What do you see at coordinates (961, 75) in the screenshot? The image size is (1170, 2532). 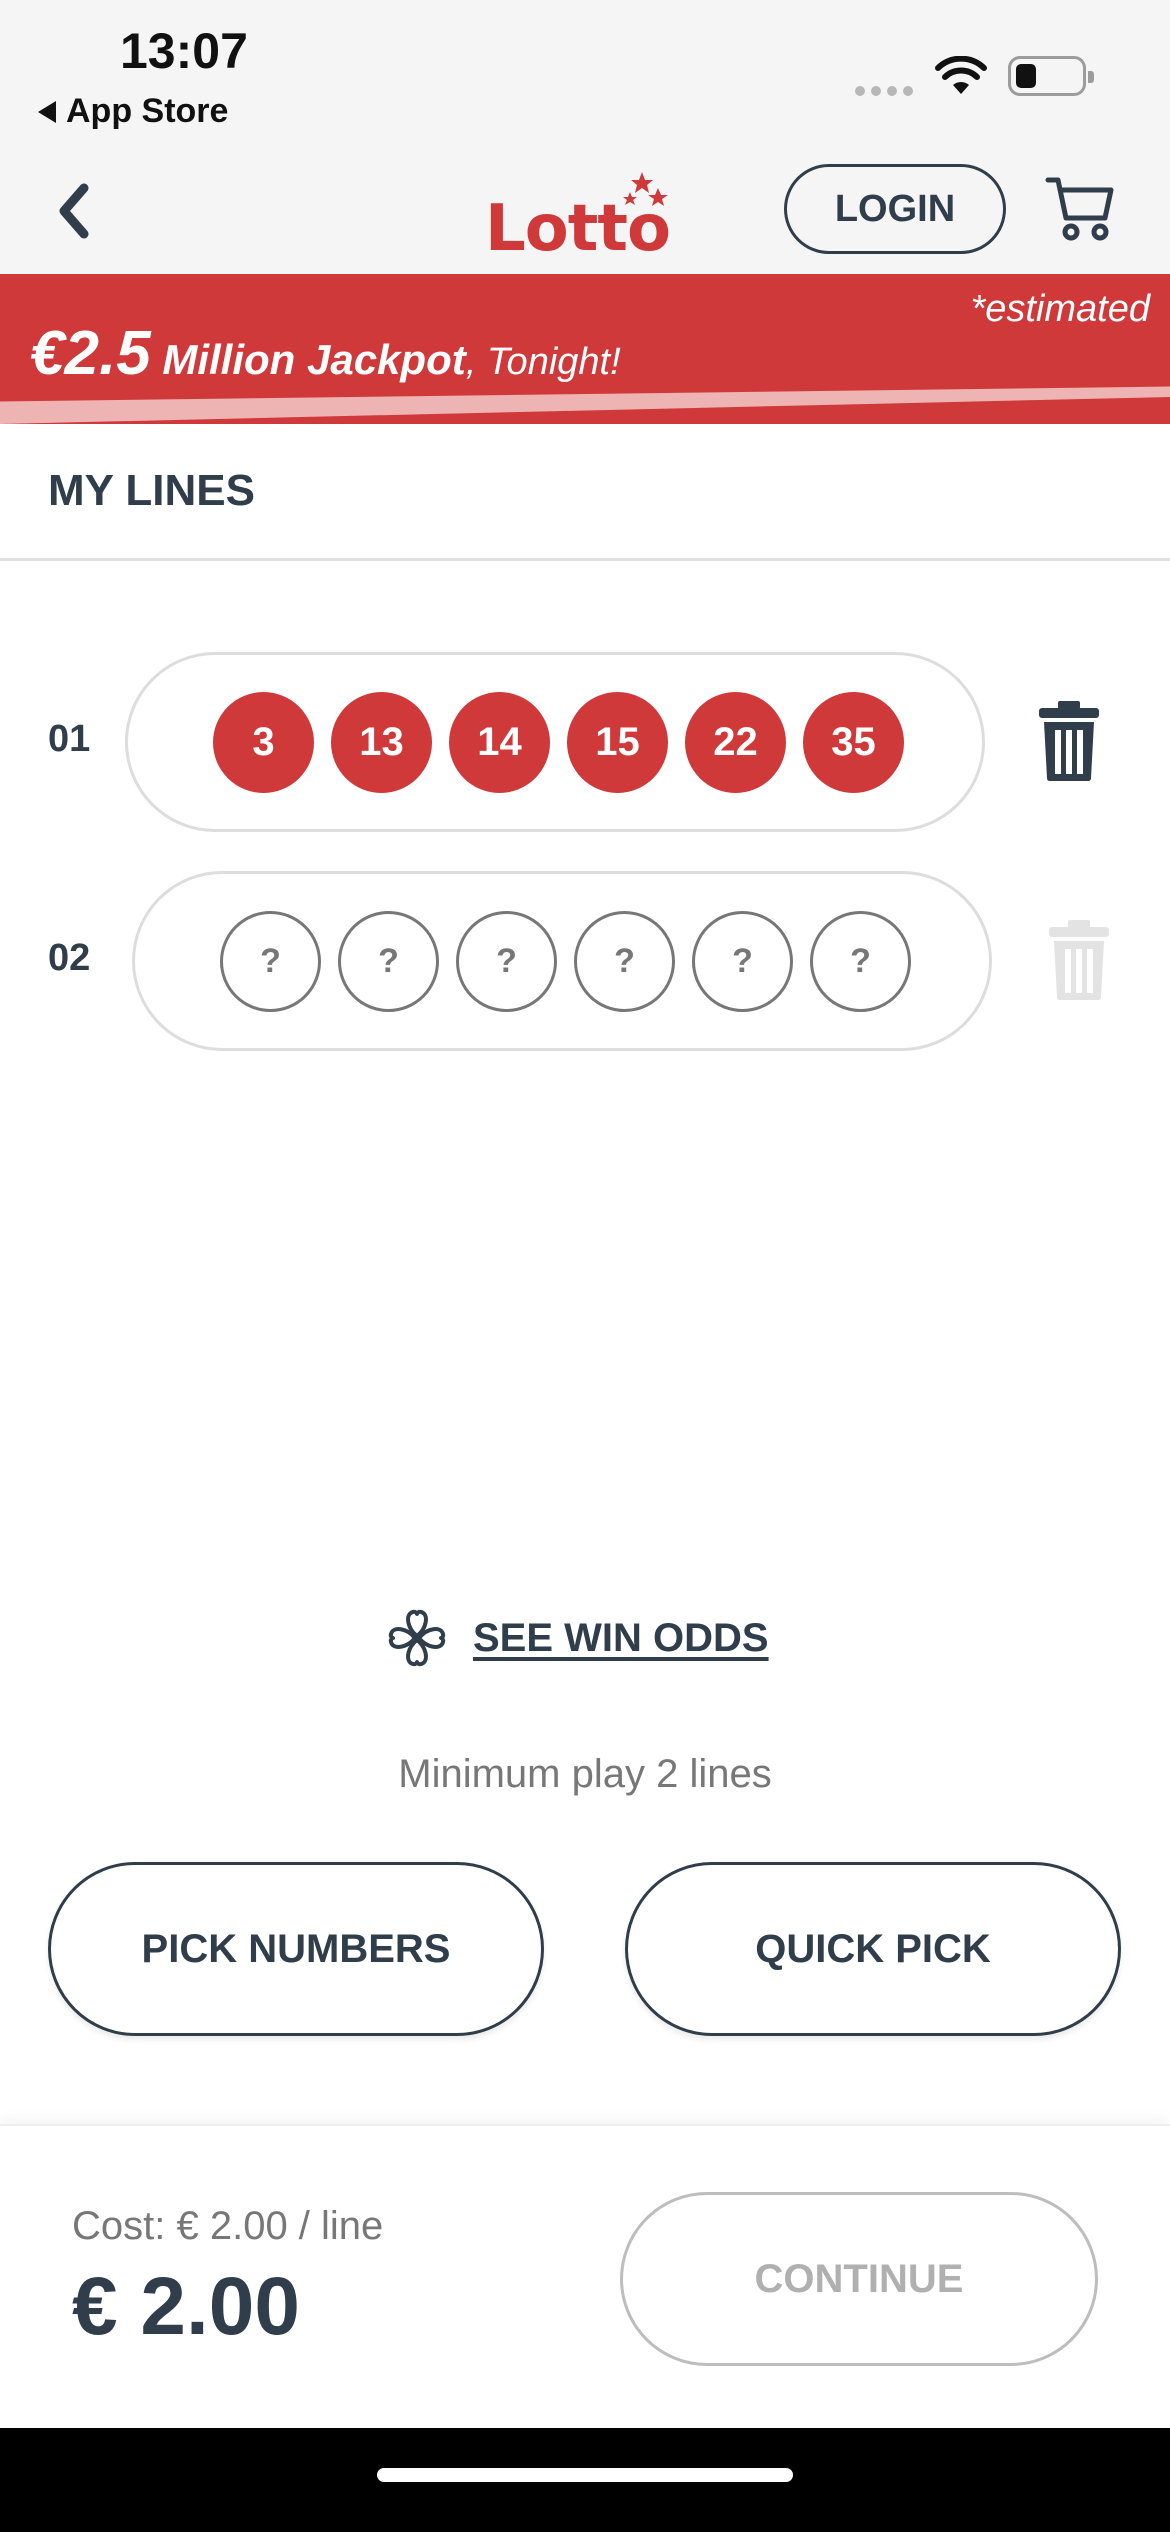 I see `wifi-icon` at bounding box center [961, 75].